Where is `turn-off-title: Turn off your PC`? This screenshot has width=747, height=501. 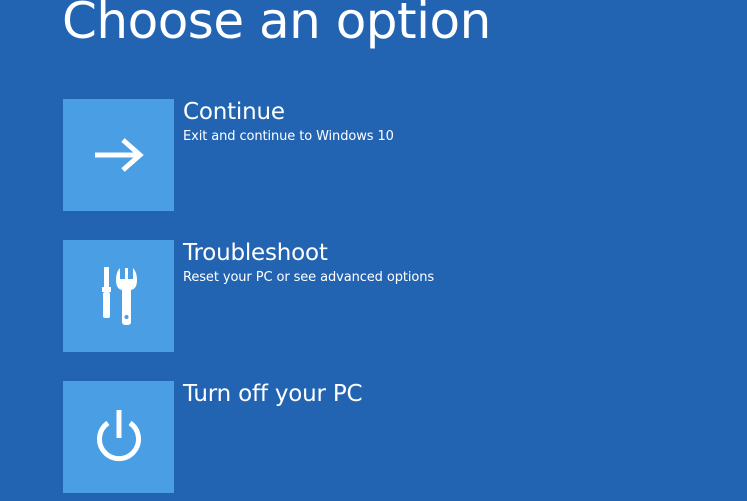
turn-off-title: Turn off your PC is located at coordinates (273, 394).